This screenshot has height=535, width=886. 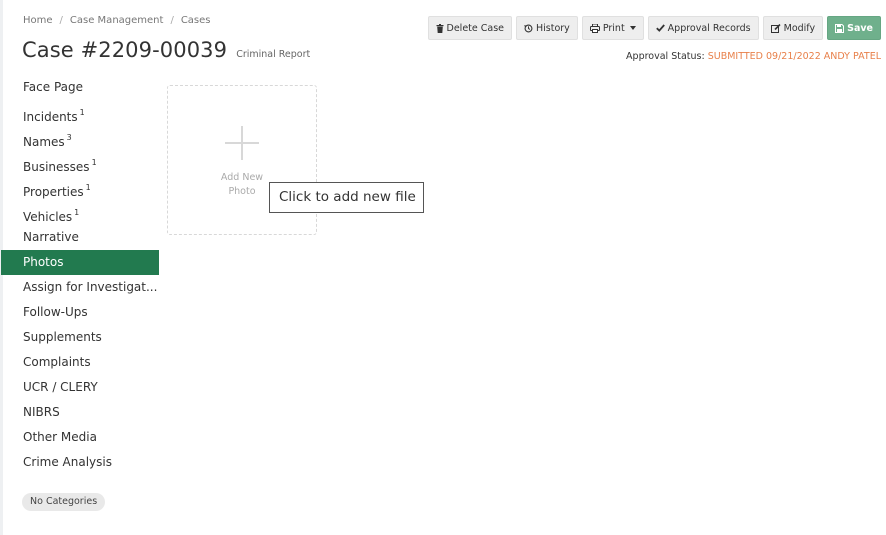 I want to click on sidebar-item-complaints: Complaints, so click(x=80, y=362).